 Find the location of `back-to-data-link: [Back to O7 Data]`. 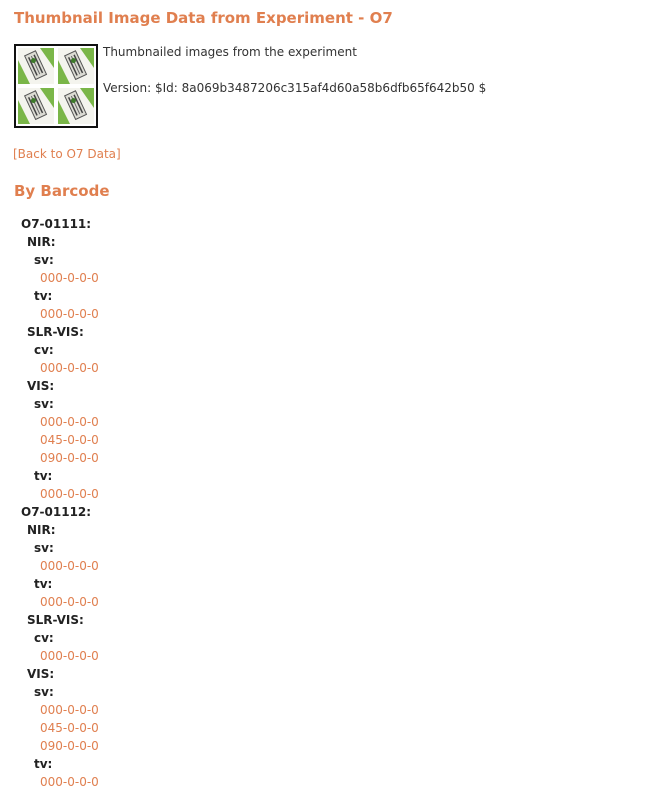

back-to-data-link: [Back to O7 Data] is located at coordinates (67, 154).